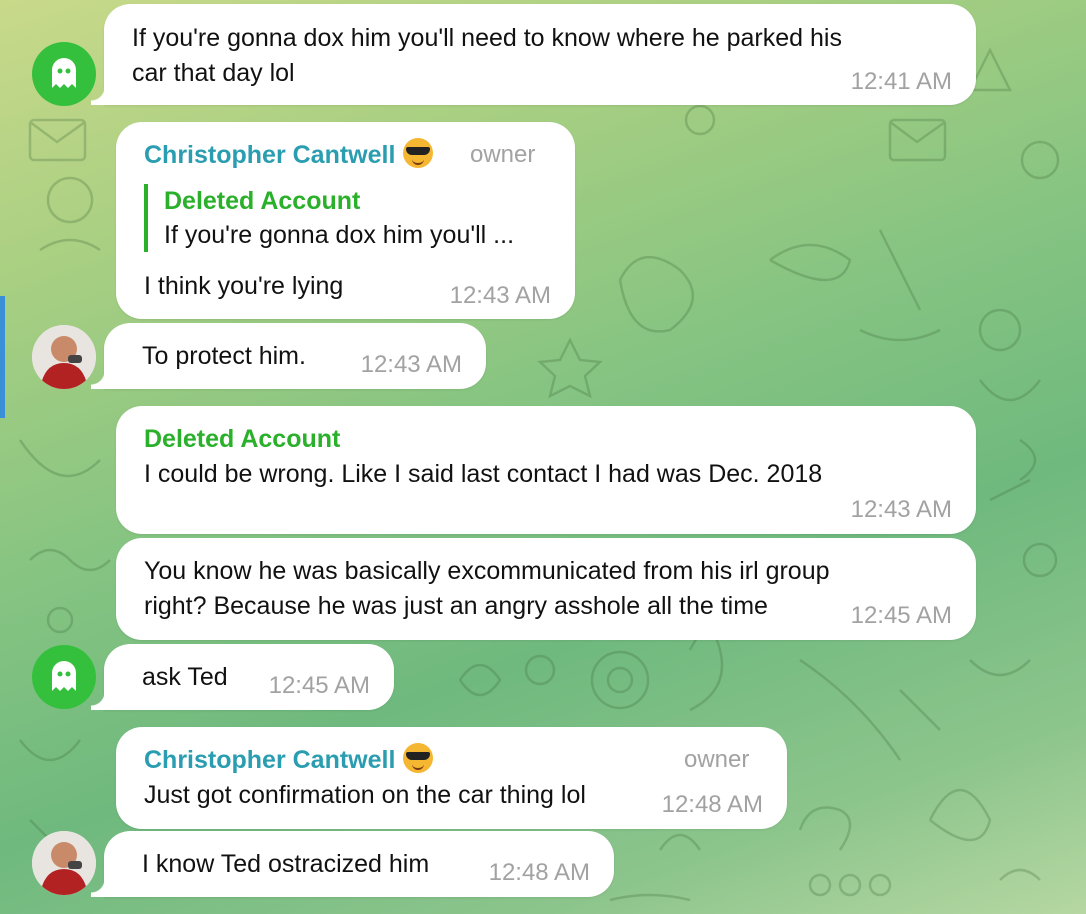 Image resolution: width=1086 pixels, height=914 pixels. I want to click on sender-name: Deleted Account, so click(242, 439).